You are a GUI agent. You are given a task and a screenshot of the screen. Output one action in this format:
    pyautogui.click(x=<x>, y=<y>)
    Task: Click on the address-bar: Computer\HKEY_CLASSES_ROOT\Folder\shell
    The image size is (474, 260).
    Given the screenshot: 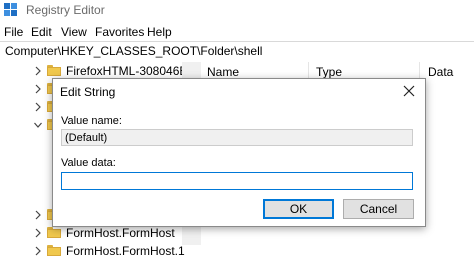 What is the action you would take?
    pyautogui.click(x=237, y=52)
    